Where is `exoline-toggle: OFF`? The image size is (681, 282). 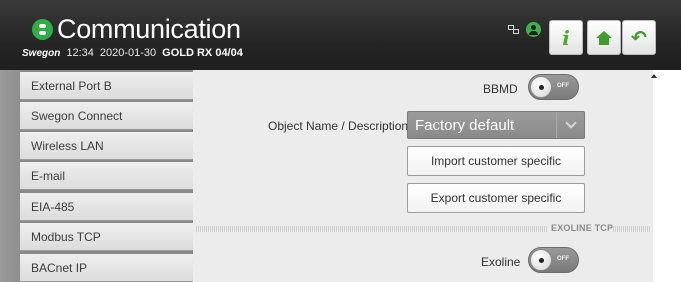 exoline-toggle: OFF is located at coordinates (553, 260).